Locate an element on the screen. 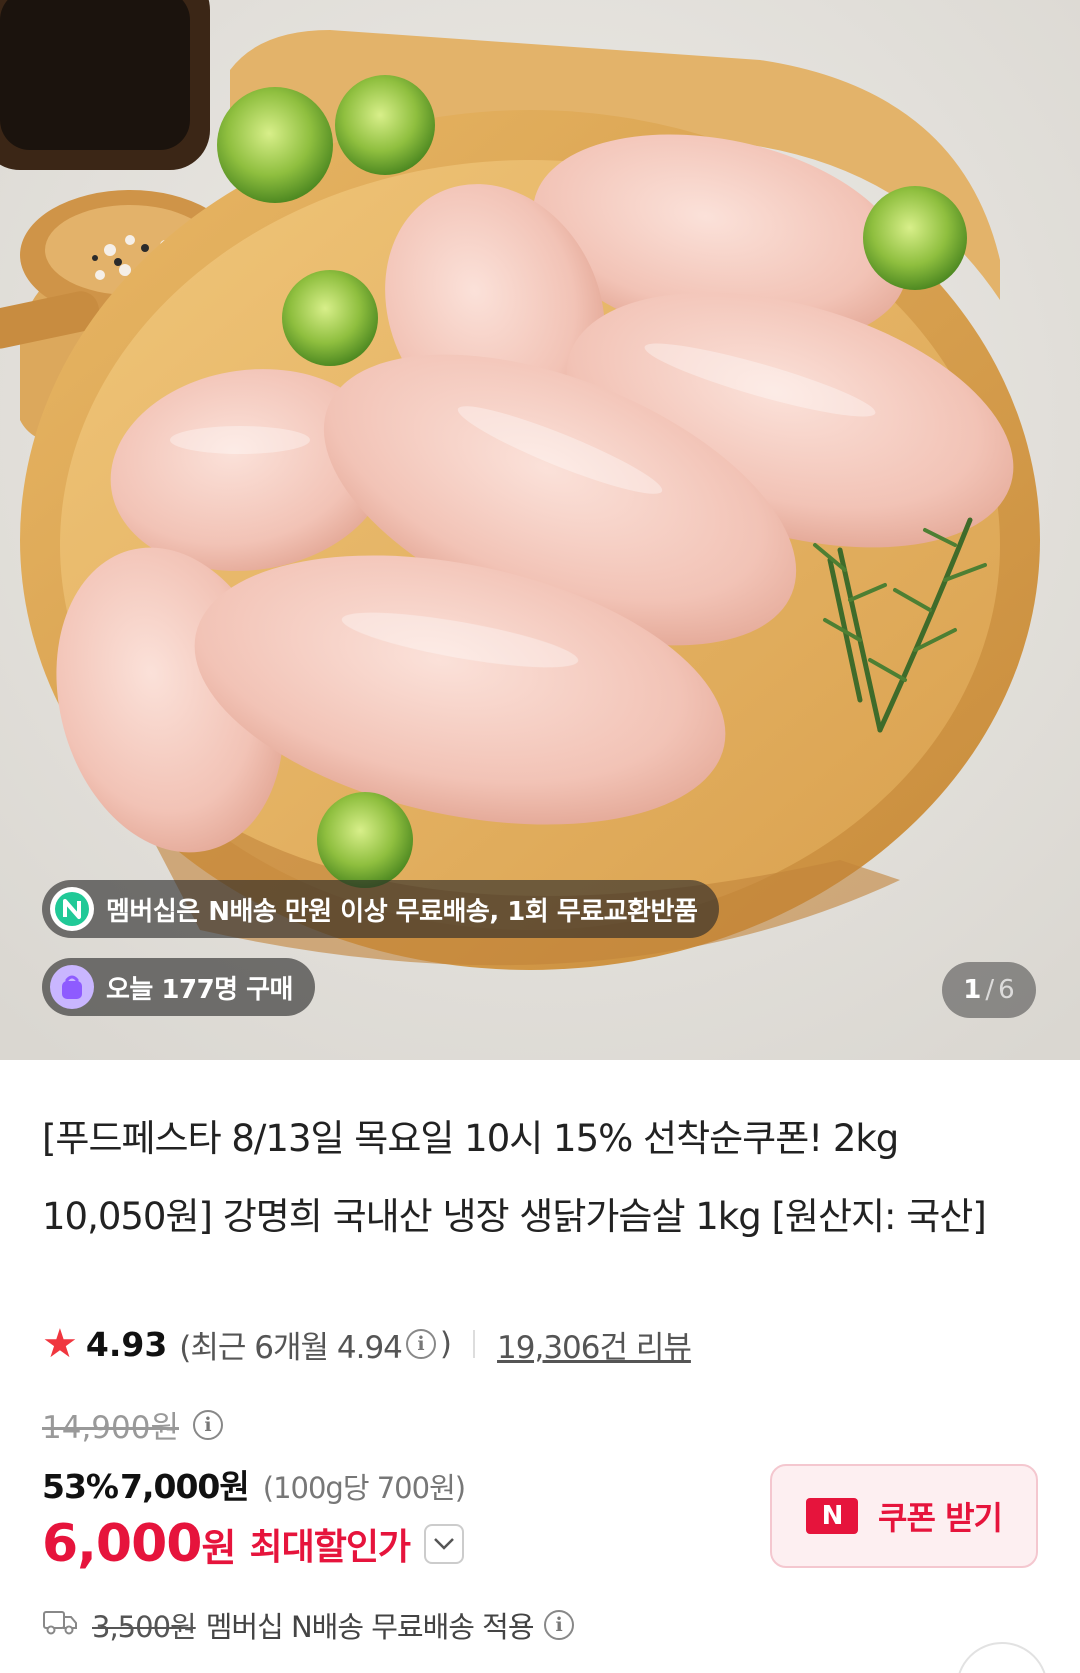 The width and height of the screenshot is (1080, 1673). original-shipping-fee: 3,500원 is located at coordinates (144, 1627).